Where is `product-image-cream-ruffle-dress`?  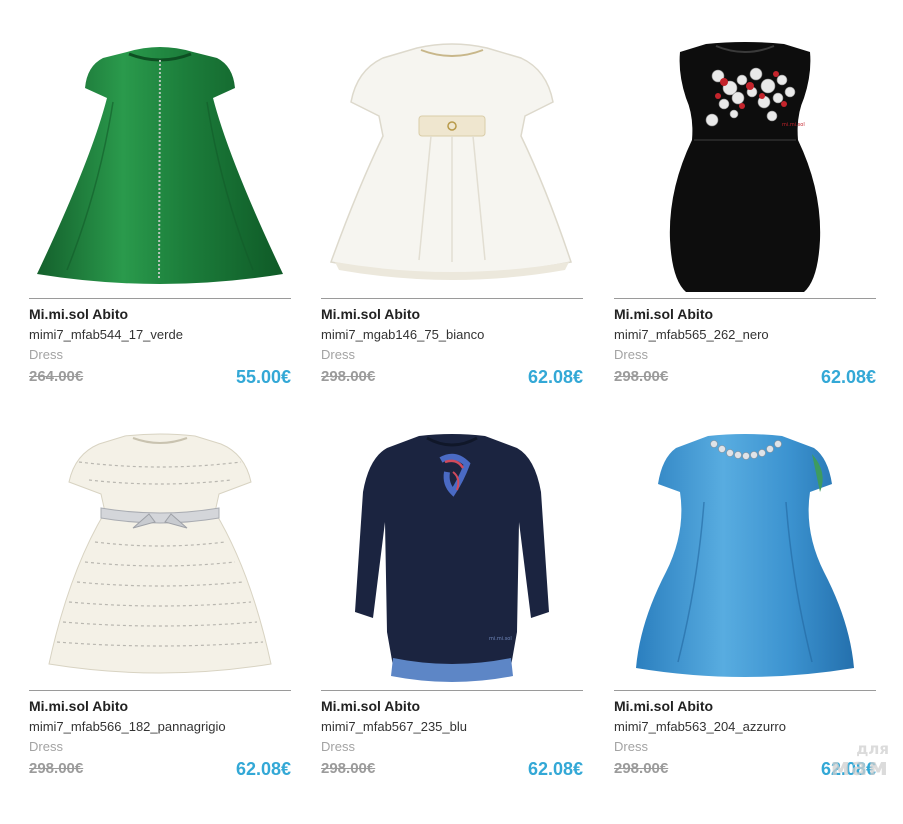 product-image-cream-ruffle-dress is located at coordinates (160, 558).